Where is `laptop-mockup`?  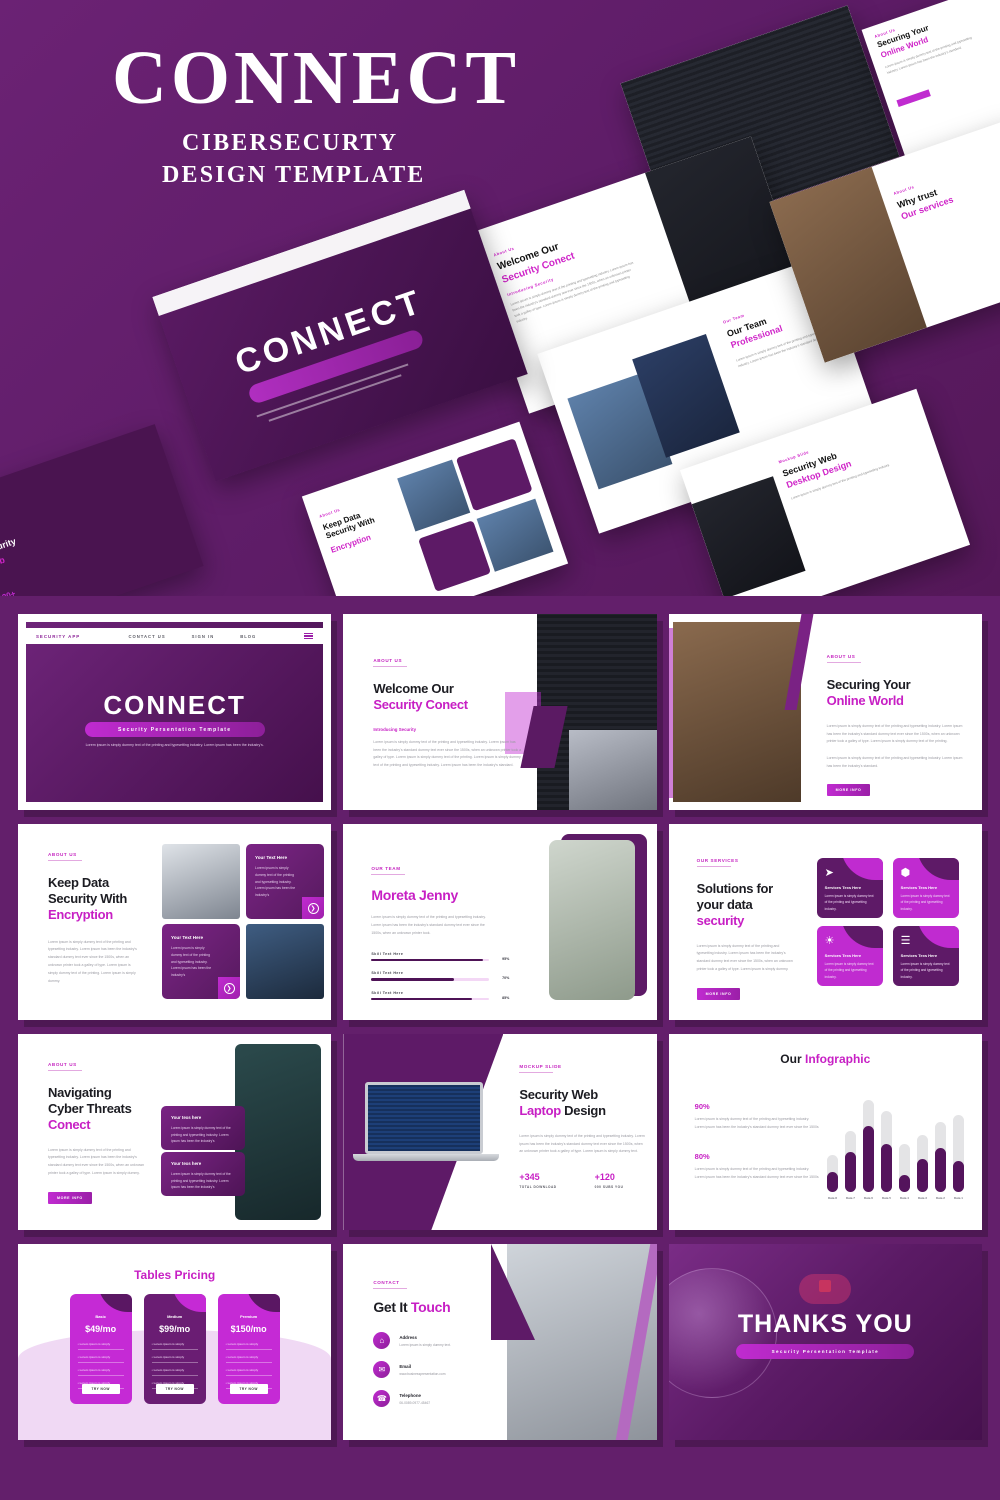 laptop-mockup is located at coordinates (426, 1124).